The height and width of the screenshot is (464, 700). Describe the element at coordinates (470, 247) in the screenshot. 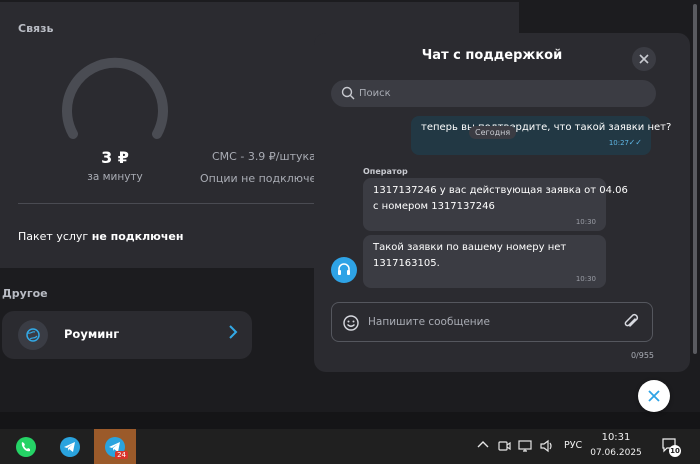

I see `message-line: Такой заявки по вашему номеру нет` at that location.